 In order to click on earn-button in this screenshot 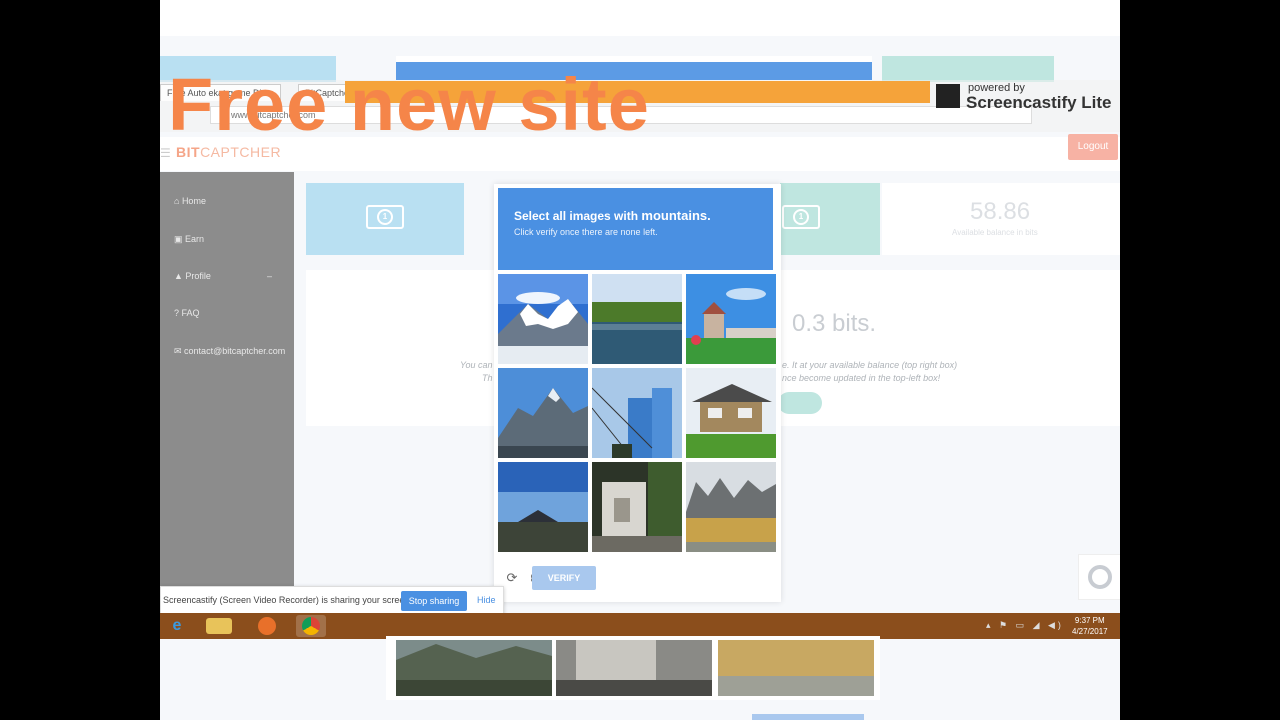, I will do `click(800, 403)`.